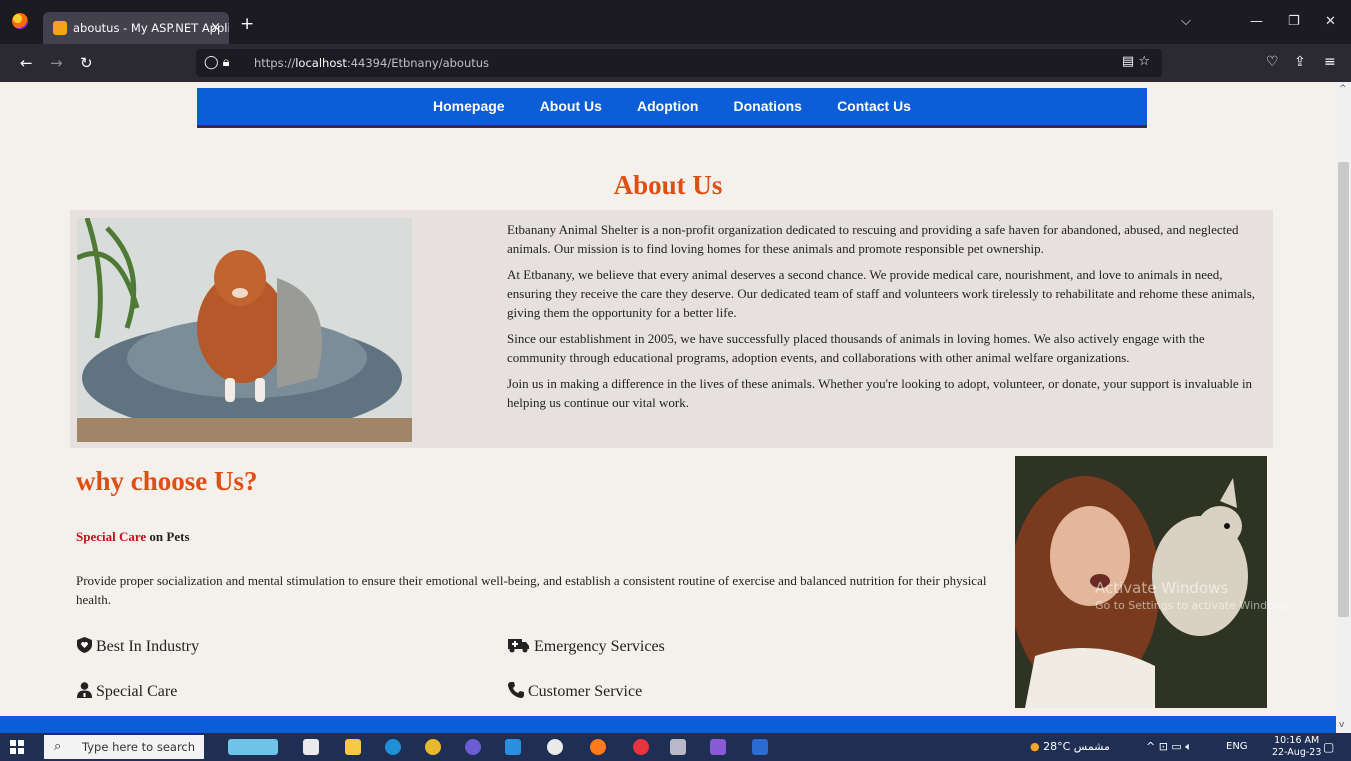 This screenshot has height=761, width=1351. What do you see at coordinates (1330, 62) in the screenshot?
I see `menu-icon: ≡` at bounding box center [1330, 62].